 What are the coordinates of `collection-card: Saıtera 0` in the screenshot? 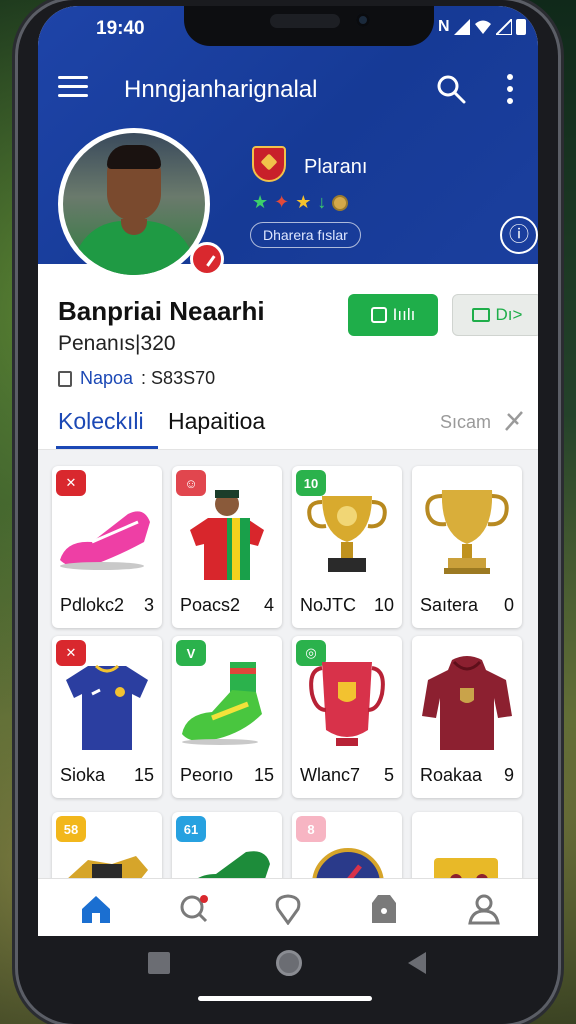 It's located at (467, 547).